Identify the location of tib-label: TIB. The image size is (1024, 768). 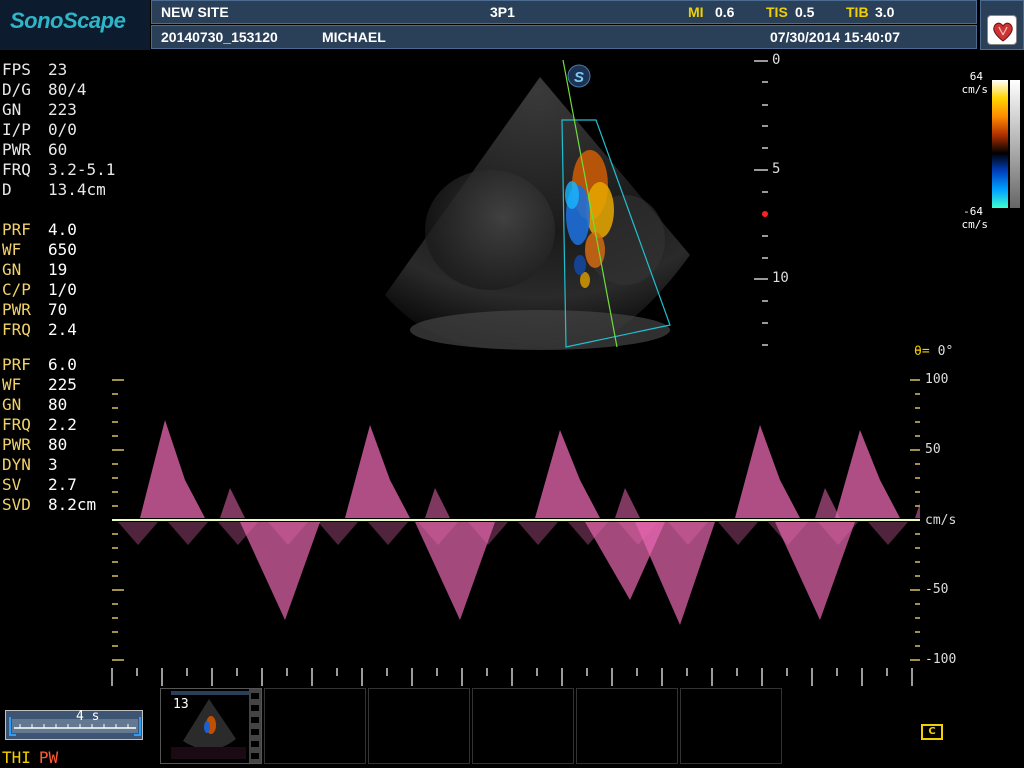
(857, 12).